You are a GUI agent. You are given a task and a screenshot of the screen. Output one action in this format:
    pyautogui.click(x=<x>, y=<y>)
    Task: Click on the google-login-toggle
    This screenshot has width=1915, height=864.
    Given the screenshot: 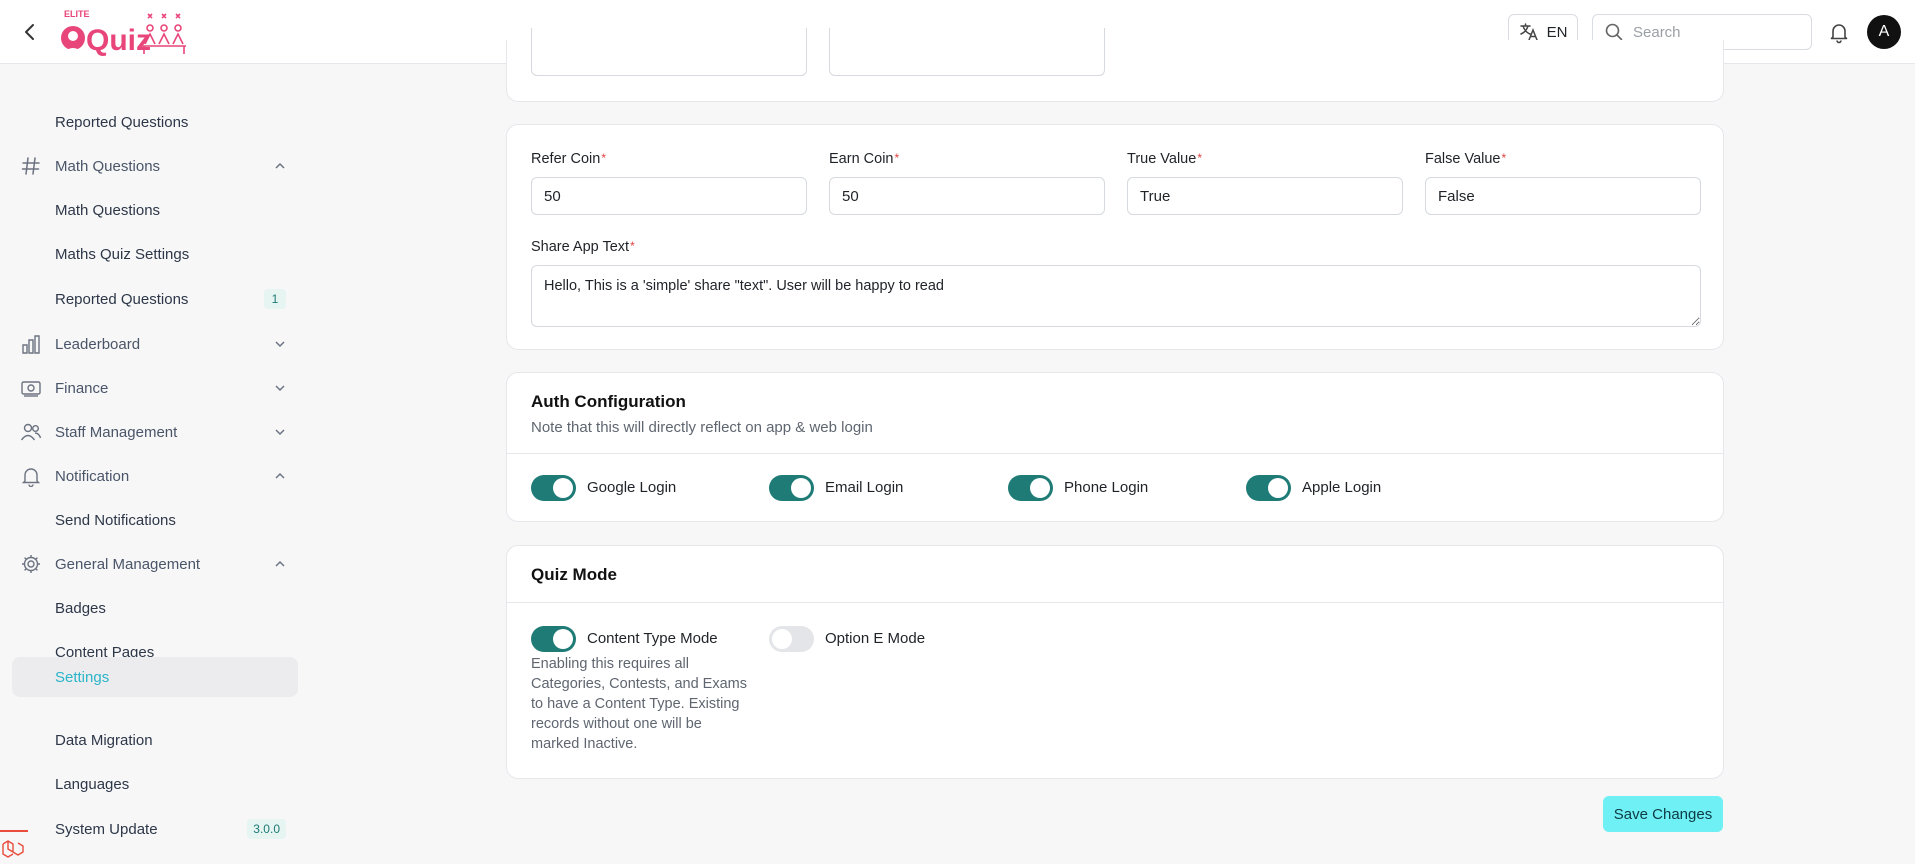 What is the action you would take?
    pyautogui.click(x=553, y=488)
    